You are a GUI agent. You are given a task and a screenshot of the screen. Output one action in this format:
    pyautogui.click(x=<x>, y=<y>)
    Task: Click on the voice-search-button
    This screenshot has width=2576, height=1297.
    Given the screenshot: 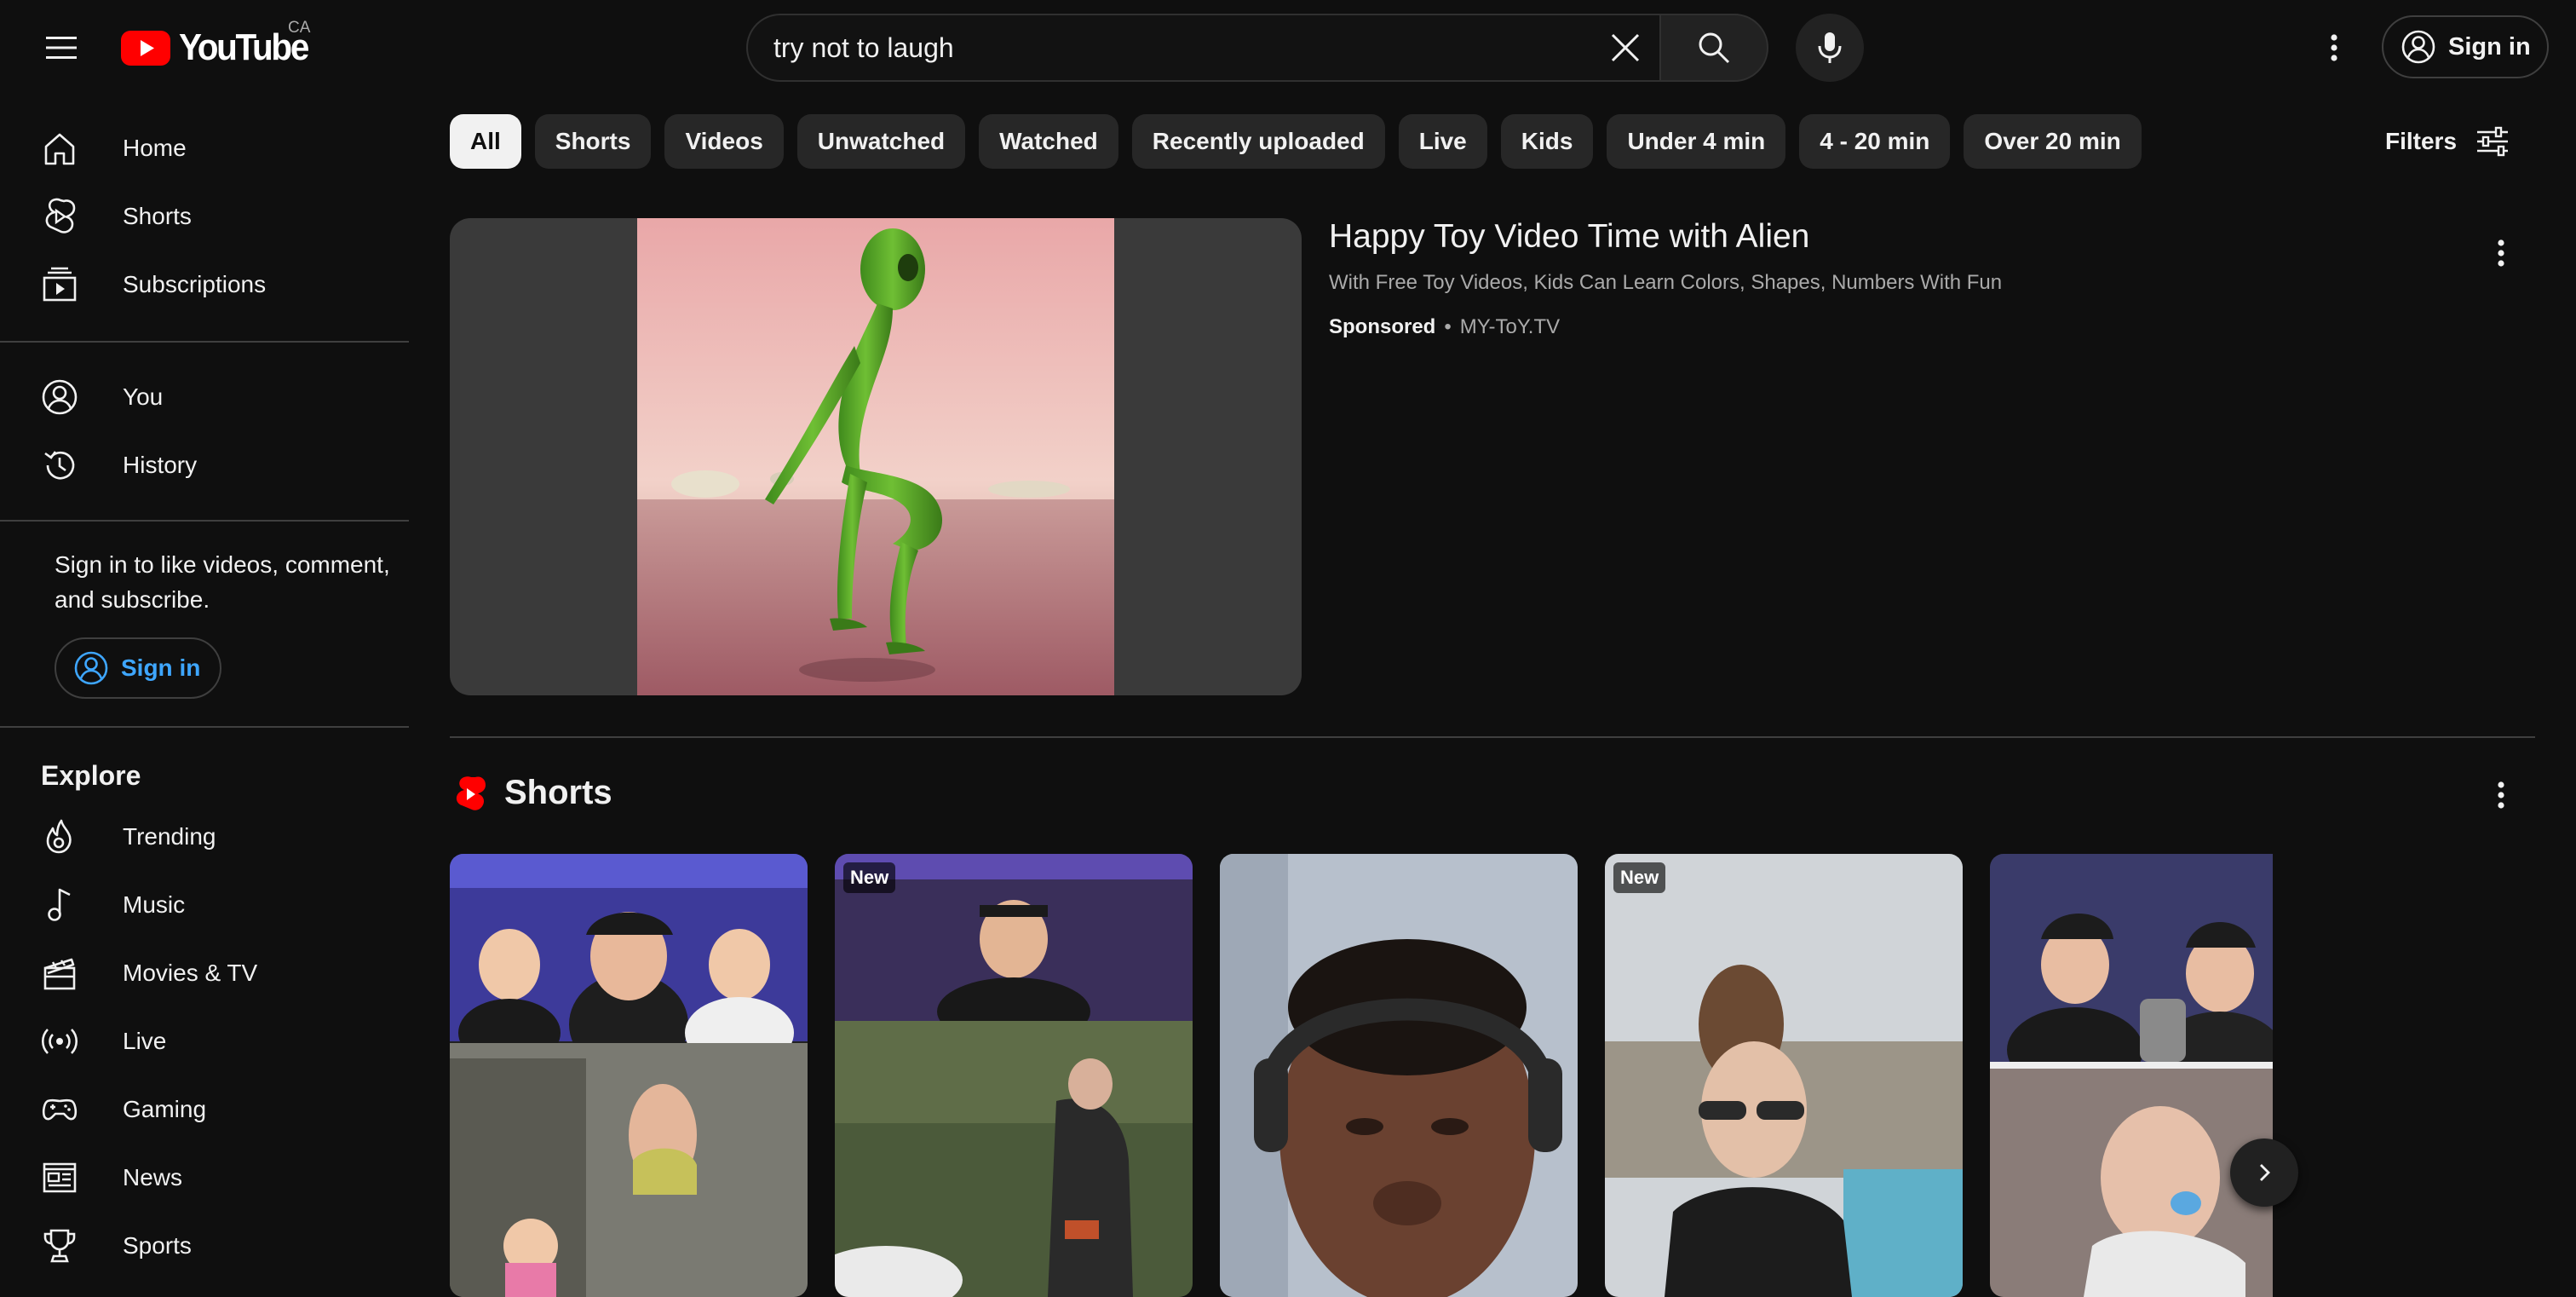 What is the action you would take?
    pyautogui.click(x=1830, y=48)
    